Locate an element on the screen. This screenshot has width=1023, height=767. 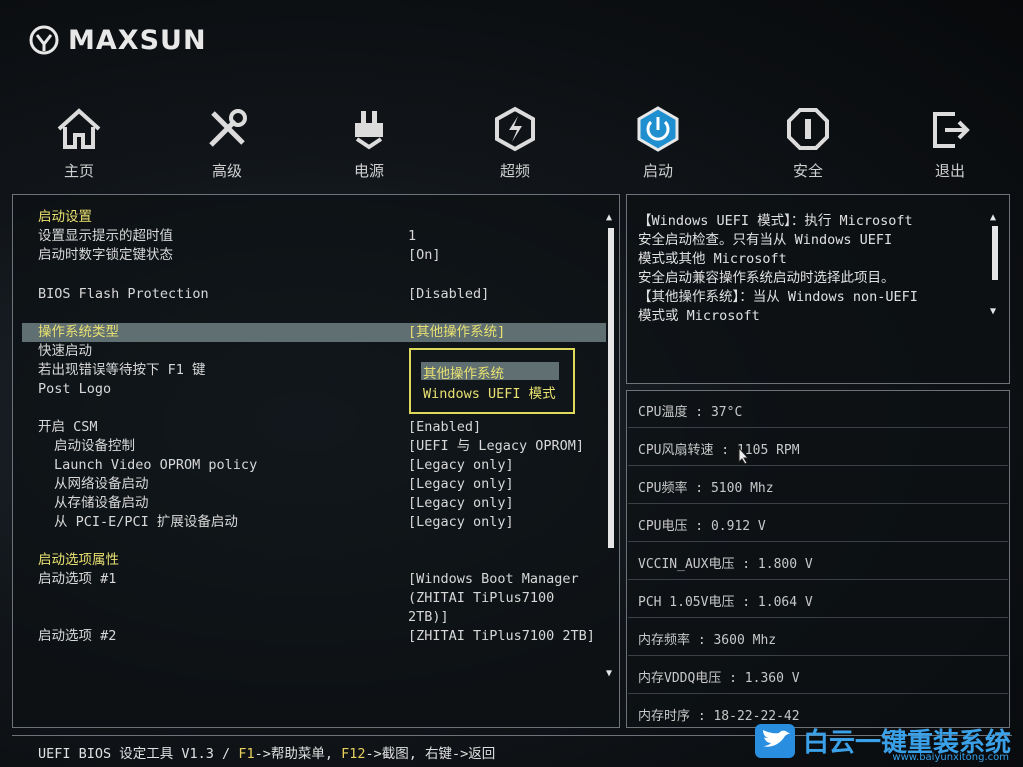
section-boot-settings: 启动设置 is located at coordinates (65, 217).